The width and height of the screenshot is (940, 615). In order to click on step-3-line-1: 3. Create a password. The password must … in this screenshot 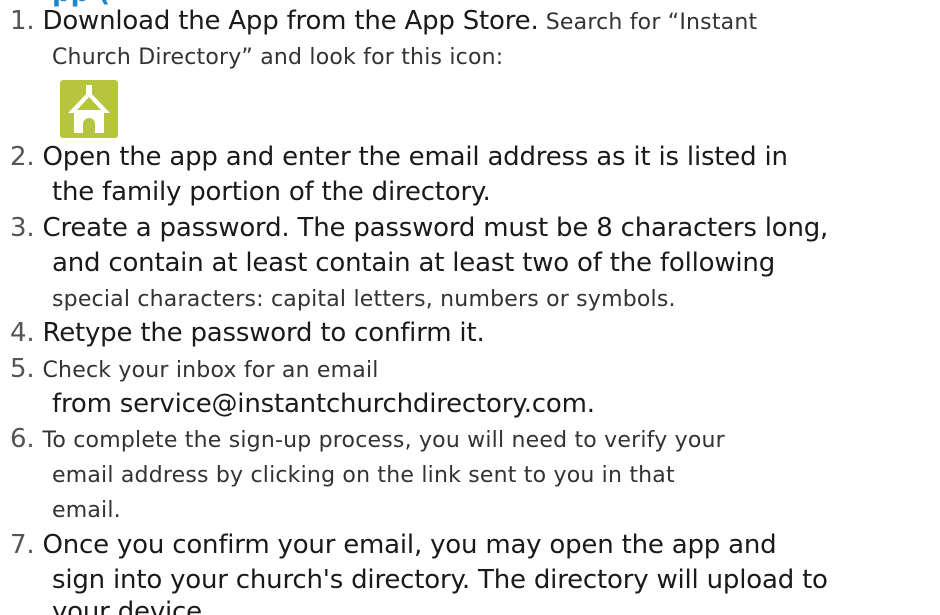, I will do `click(419, 228)`.